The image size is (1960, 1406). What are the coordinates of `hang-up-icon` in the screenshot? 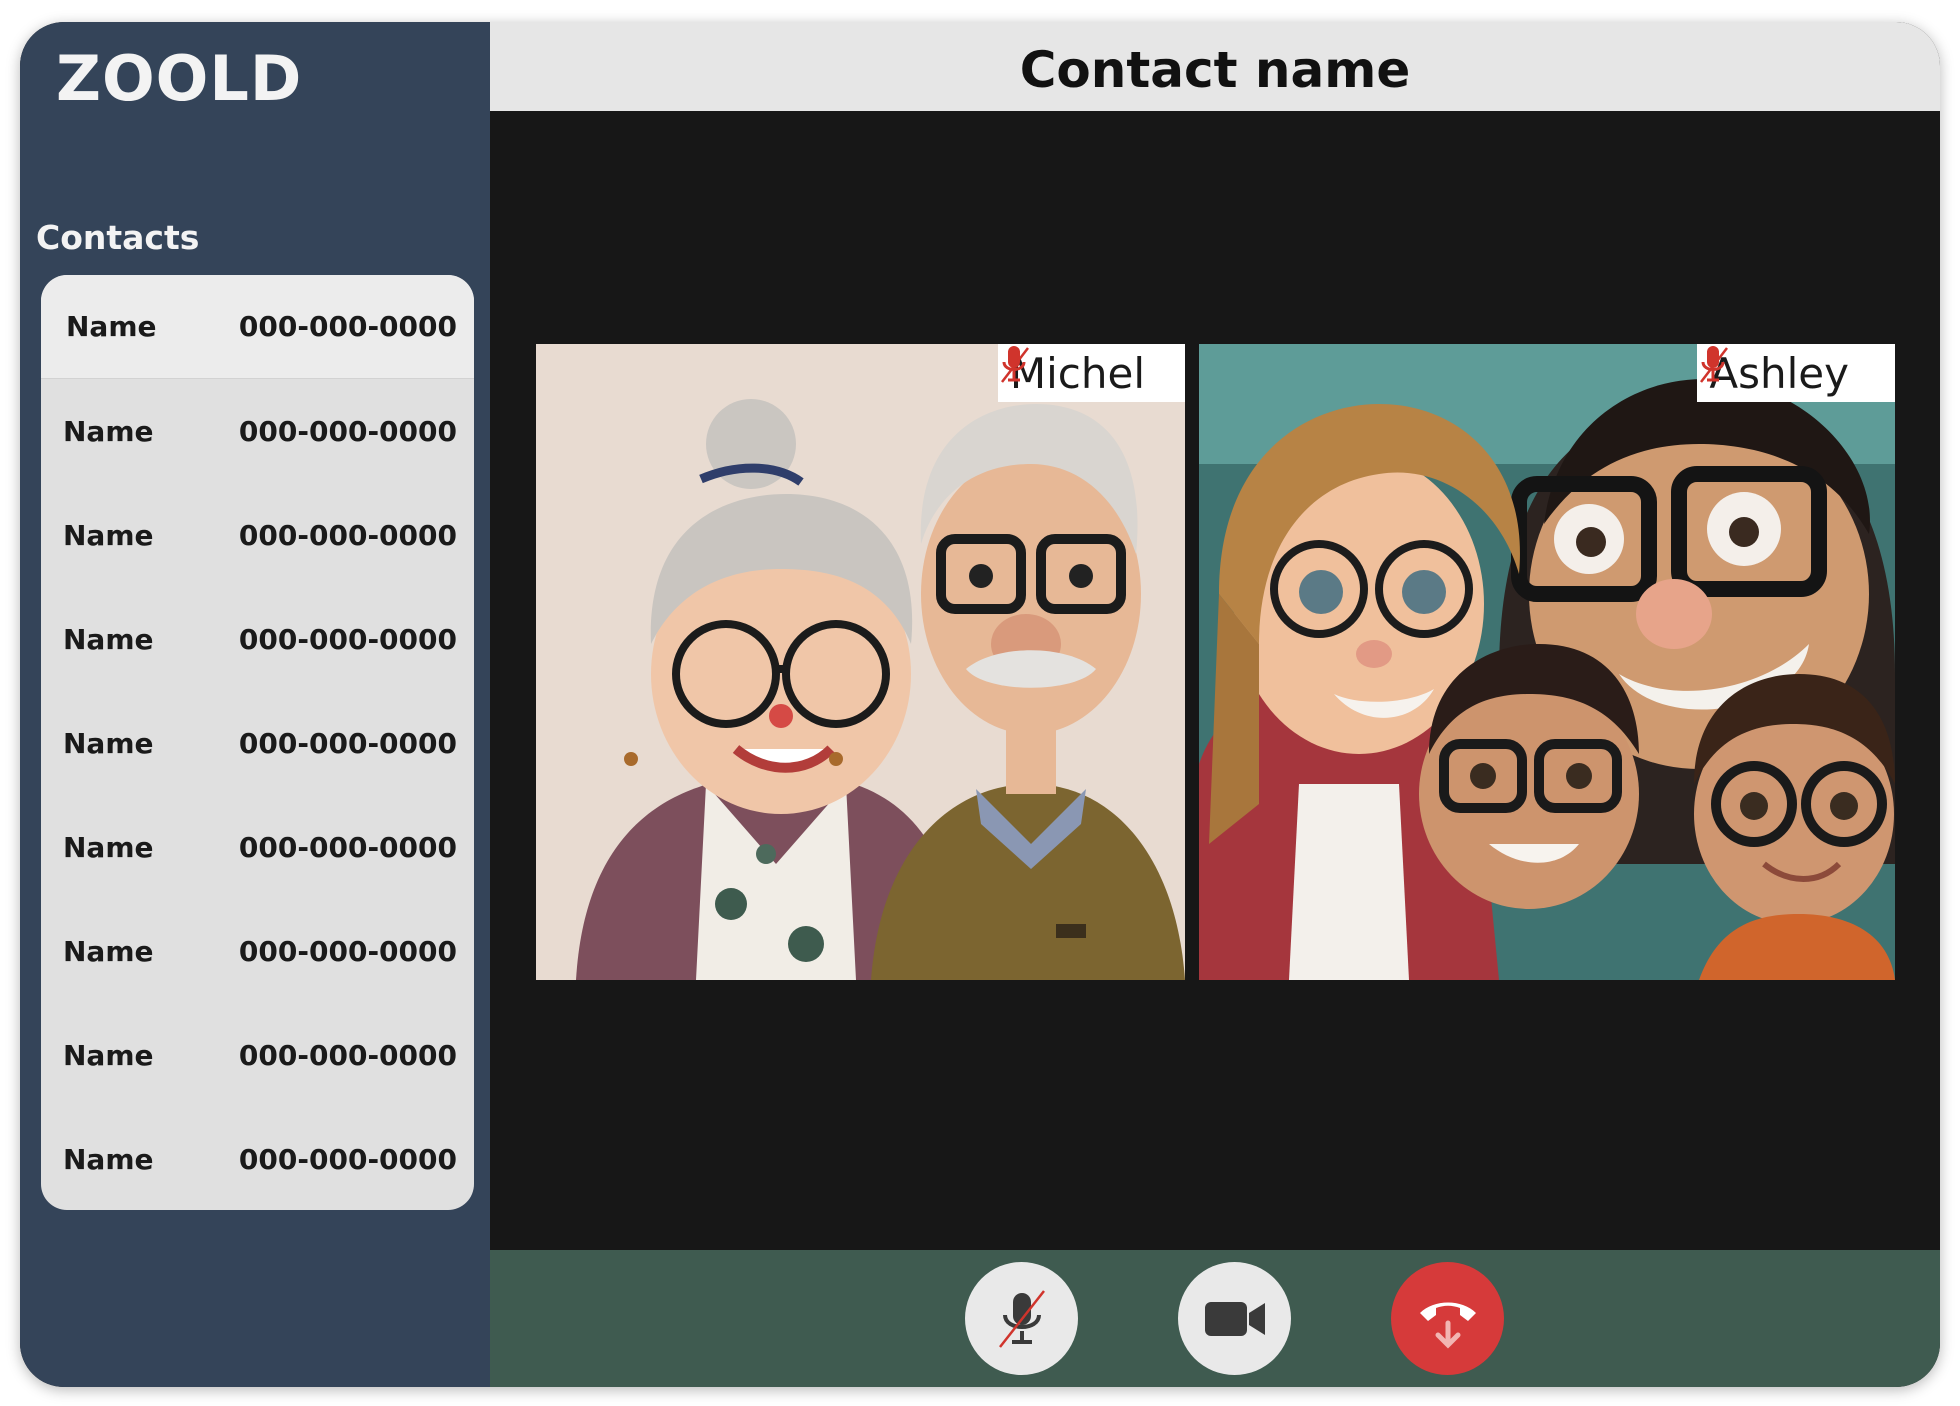 It's located at (1447, 1325).